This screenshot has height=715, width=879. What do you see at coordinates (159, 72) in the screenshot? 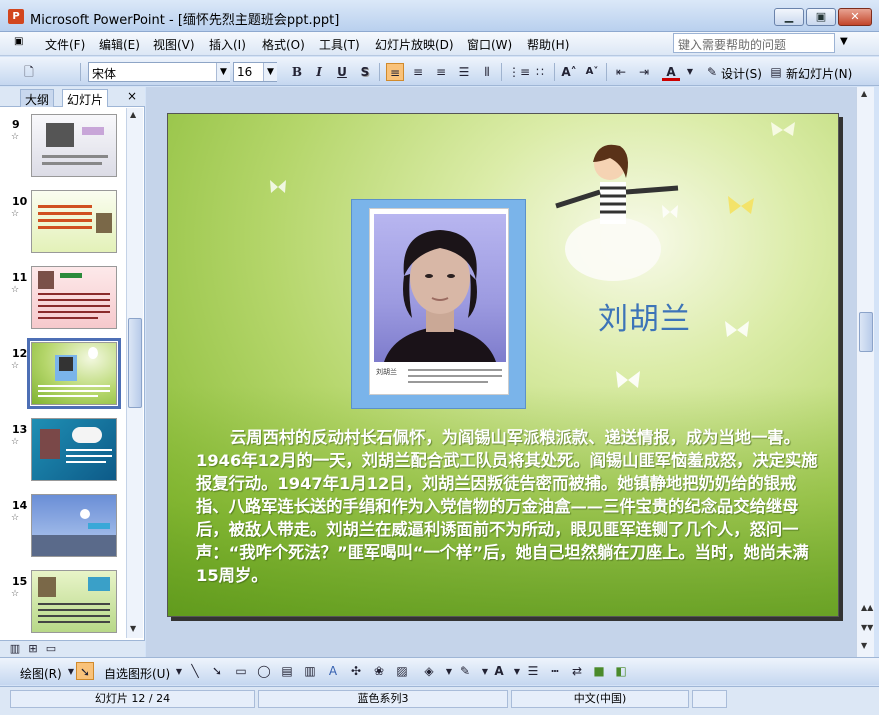
I see `font-name-select: 宋体` at bounding box center [159, 72].